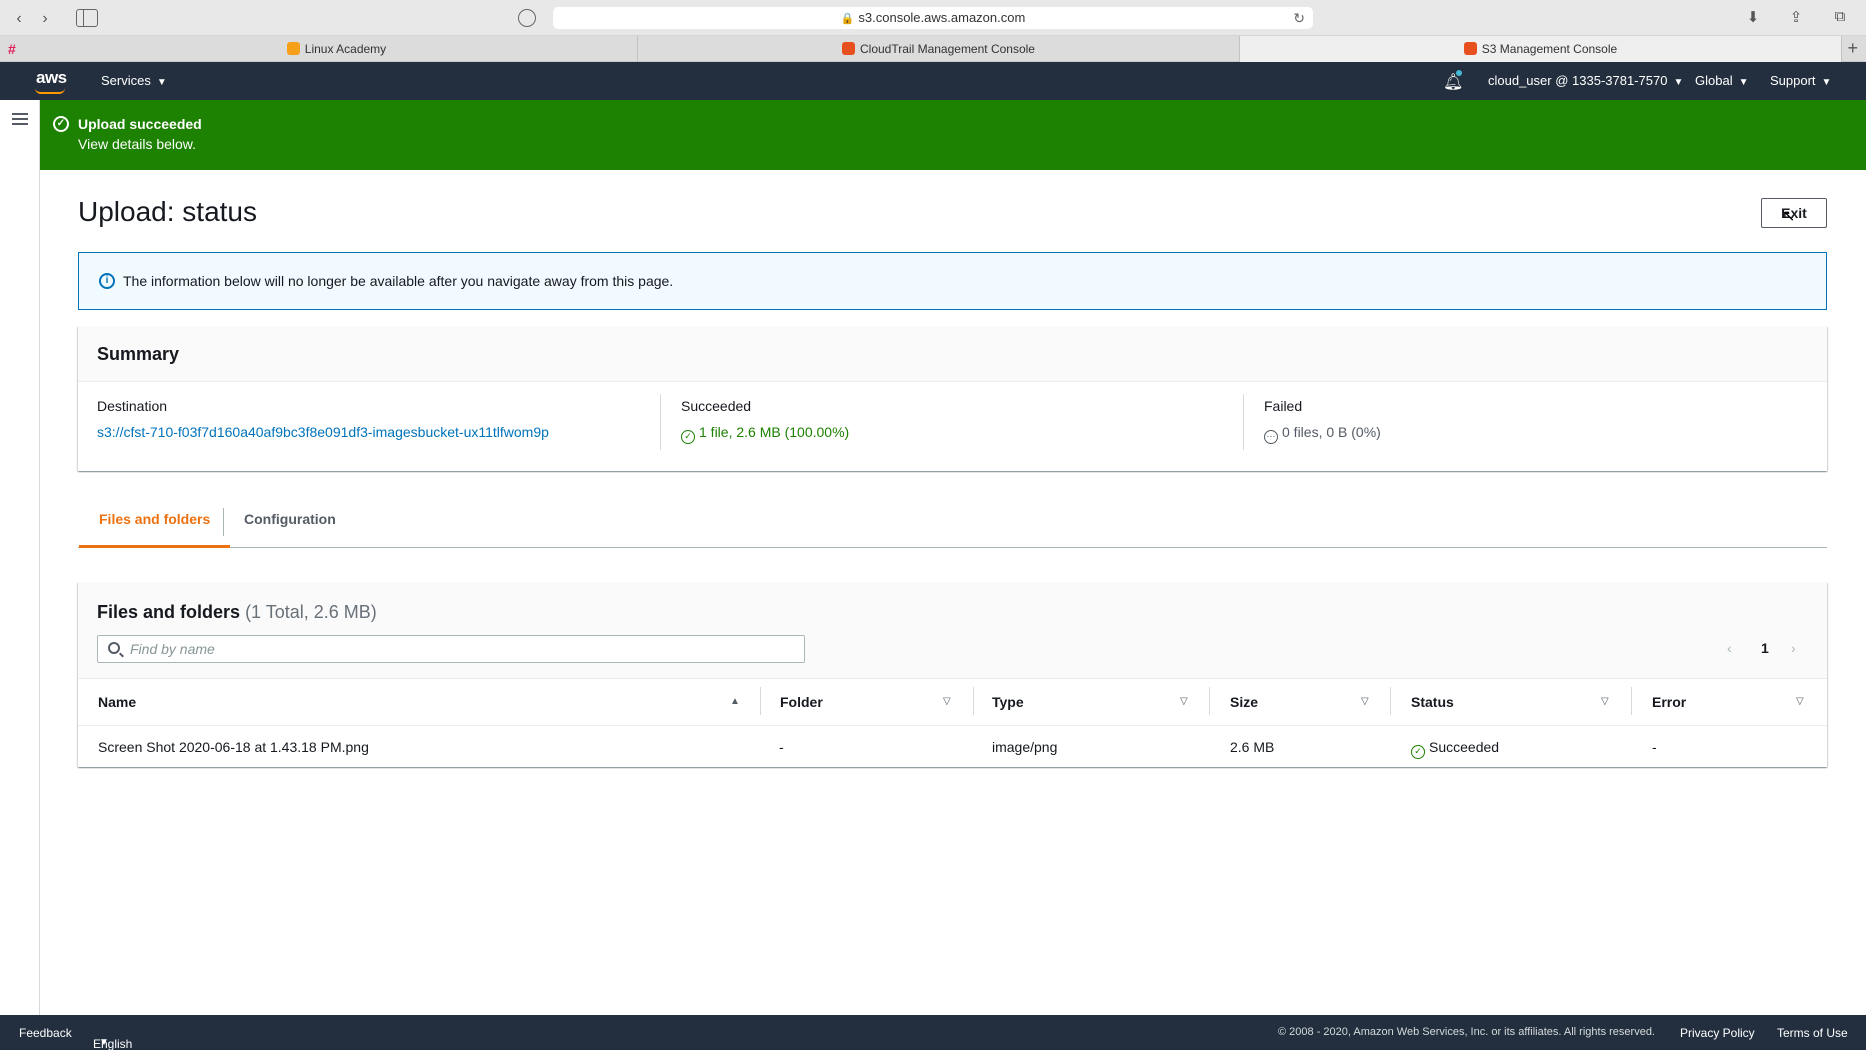 The width and height of the screenshot is (1866, 1050). What do you see at coordinates (1470, 48) in the screenshot?
I see `aws-favicon-icon` at bounding box center [1470, 48].